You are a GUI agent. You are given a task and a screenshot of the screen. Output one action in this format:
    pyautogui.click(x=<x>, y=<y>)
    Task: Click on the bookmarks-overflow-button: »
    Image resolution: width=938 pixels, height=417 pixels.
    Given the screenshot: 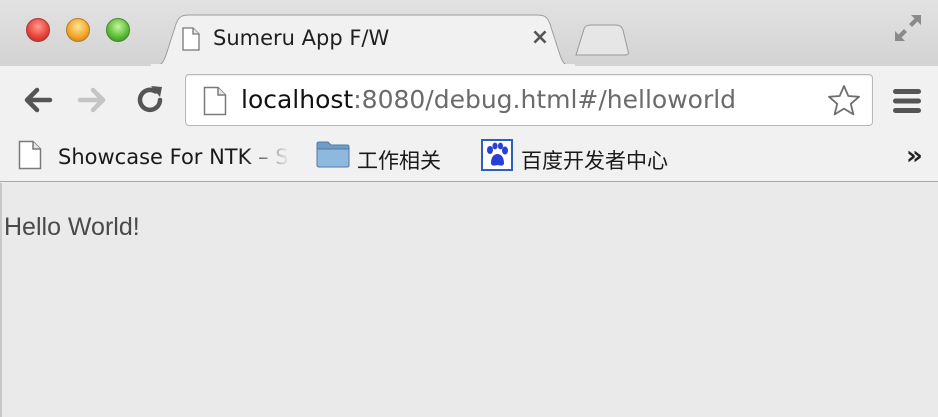 What is the action you would take?
    pyautogui.click(x=914, y=156)
    